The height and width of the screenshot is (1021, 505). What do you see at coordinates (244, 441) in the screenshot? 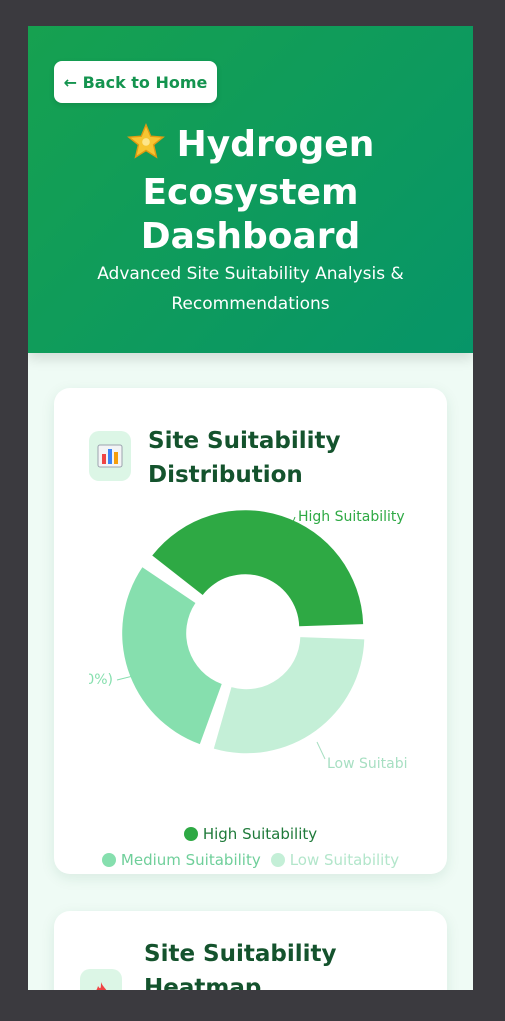
I see `distribution-title-line-1: Site Suitability` at bounding box center [244, 441].